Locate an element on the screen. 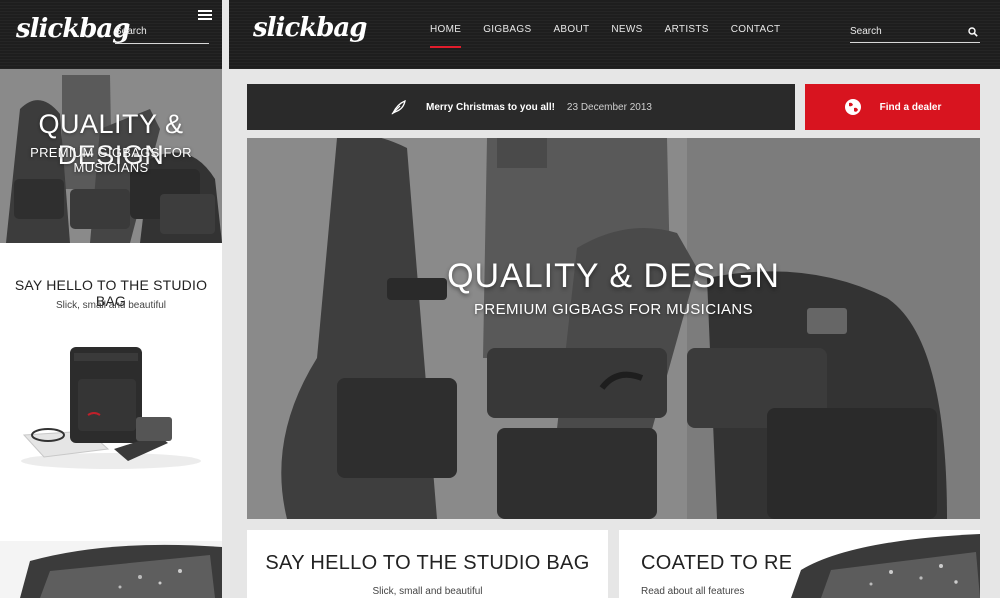 The height and width of the screenshot is (598, 1000). nav-item-artists: ARTISTS is located at coordinates (687, 35).